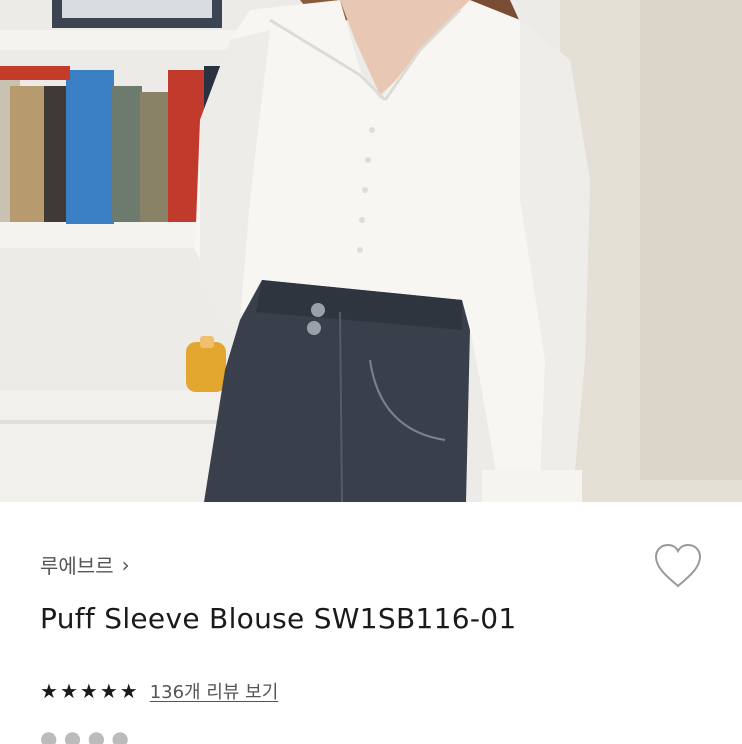 The height and width of the screenshot is (744, 742). I want to click on review-count-link: 136개 리뷰 보기, so click(214, 691).